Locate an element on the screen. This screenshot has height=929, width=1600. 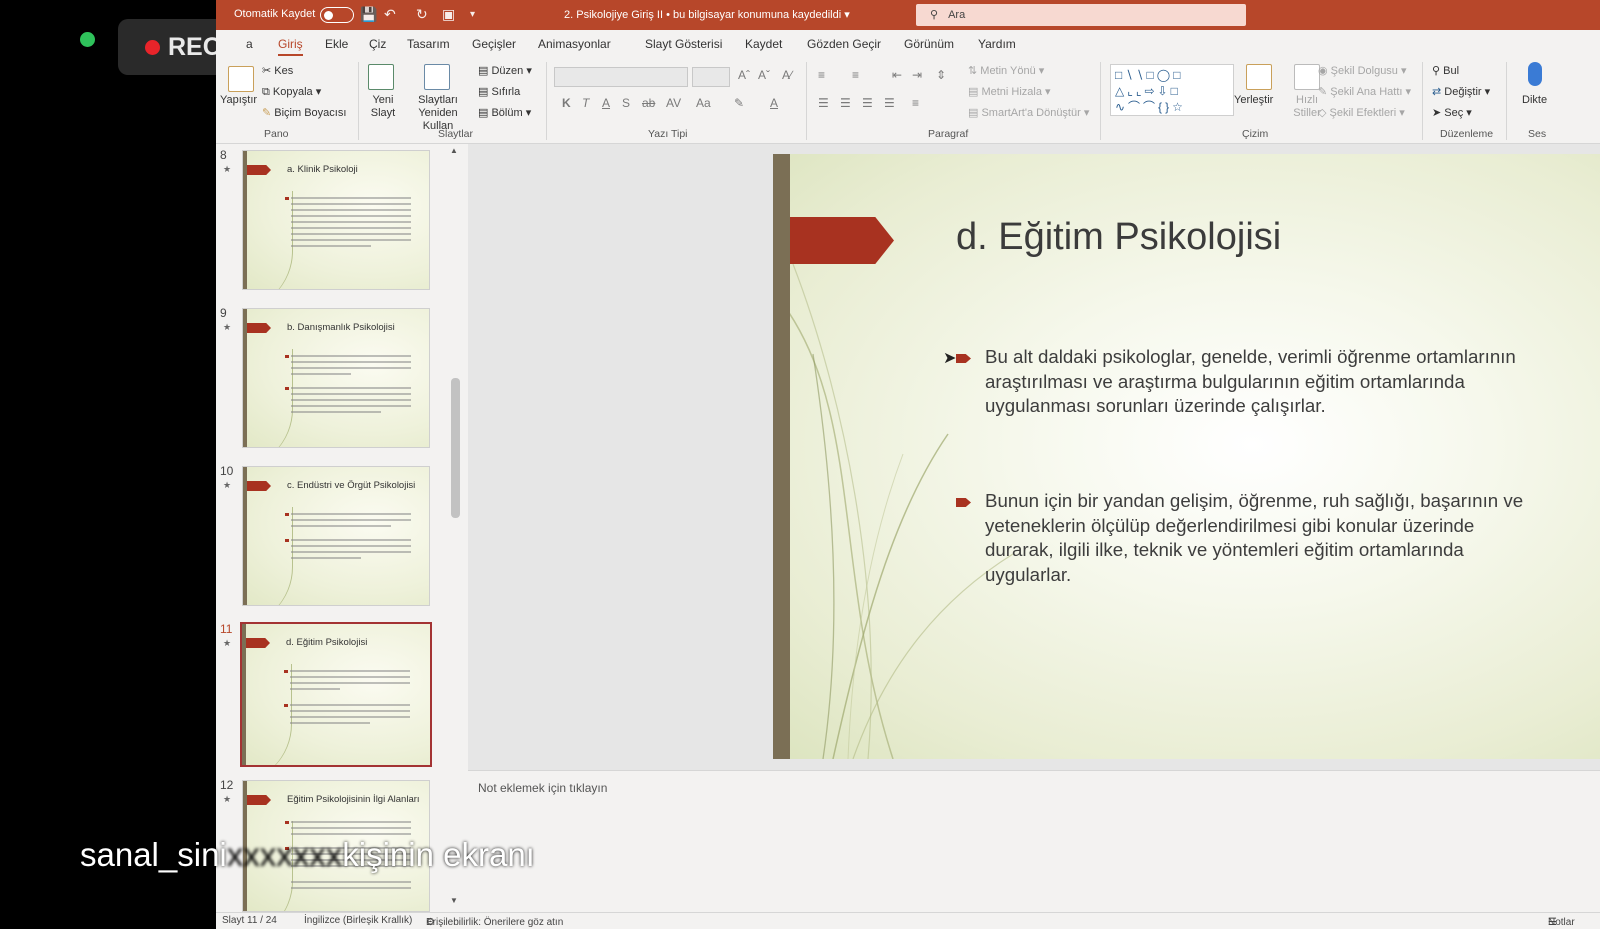
paint-bucket-icon: ◉ is located at coordinates (1323, 71).